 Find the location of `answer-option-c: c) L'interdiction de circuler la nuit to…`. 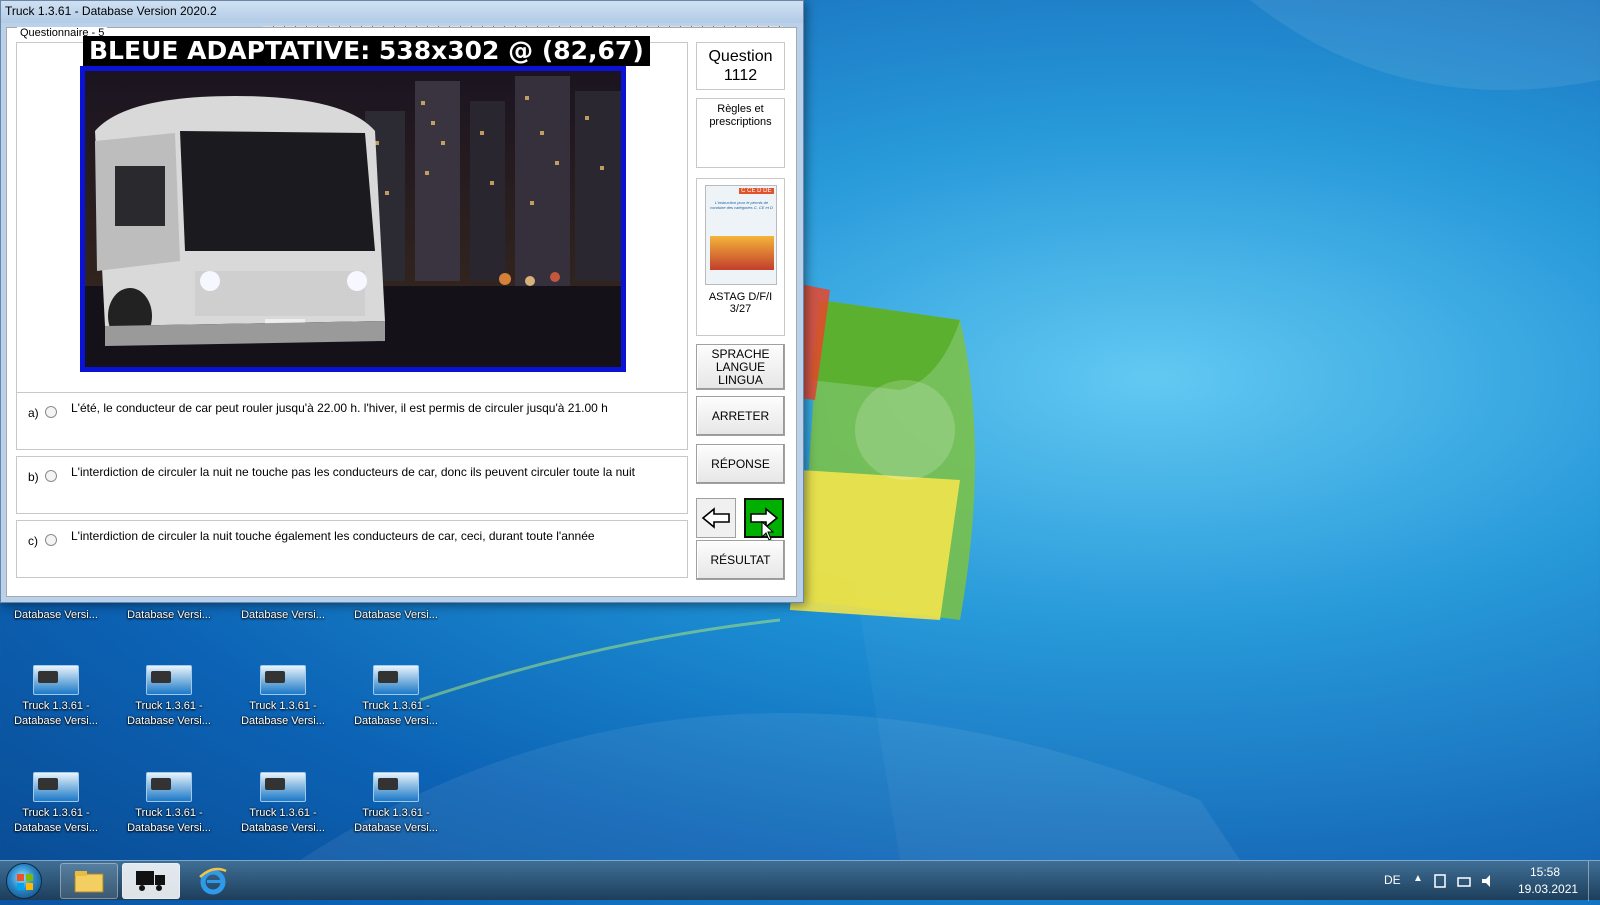

answer-option-c: c) L'interdiction de circuler la nuit to… is located at coordinates (352, 549).